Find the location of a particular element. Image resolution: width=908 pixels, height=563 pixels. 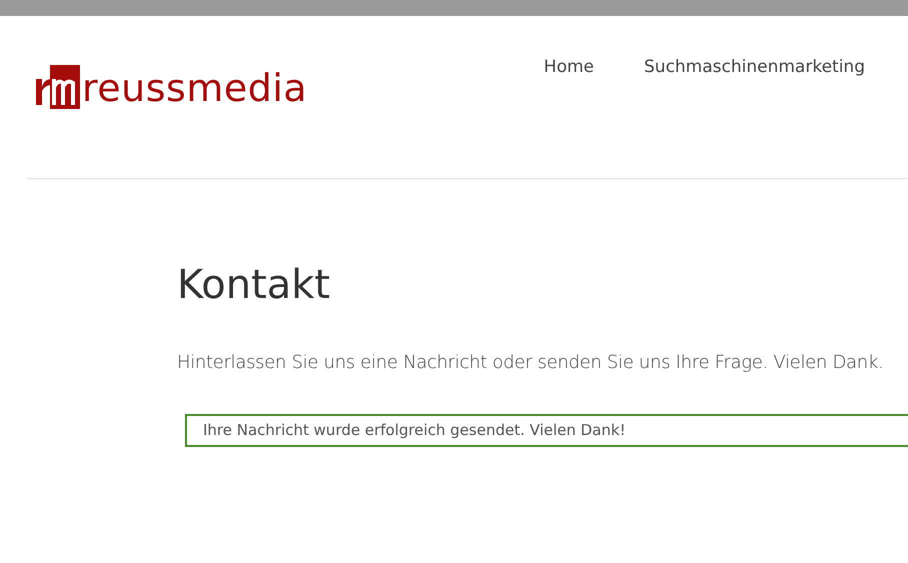

page-heading: Kontakt is located at coordinates (254, 285).